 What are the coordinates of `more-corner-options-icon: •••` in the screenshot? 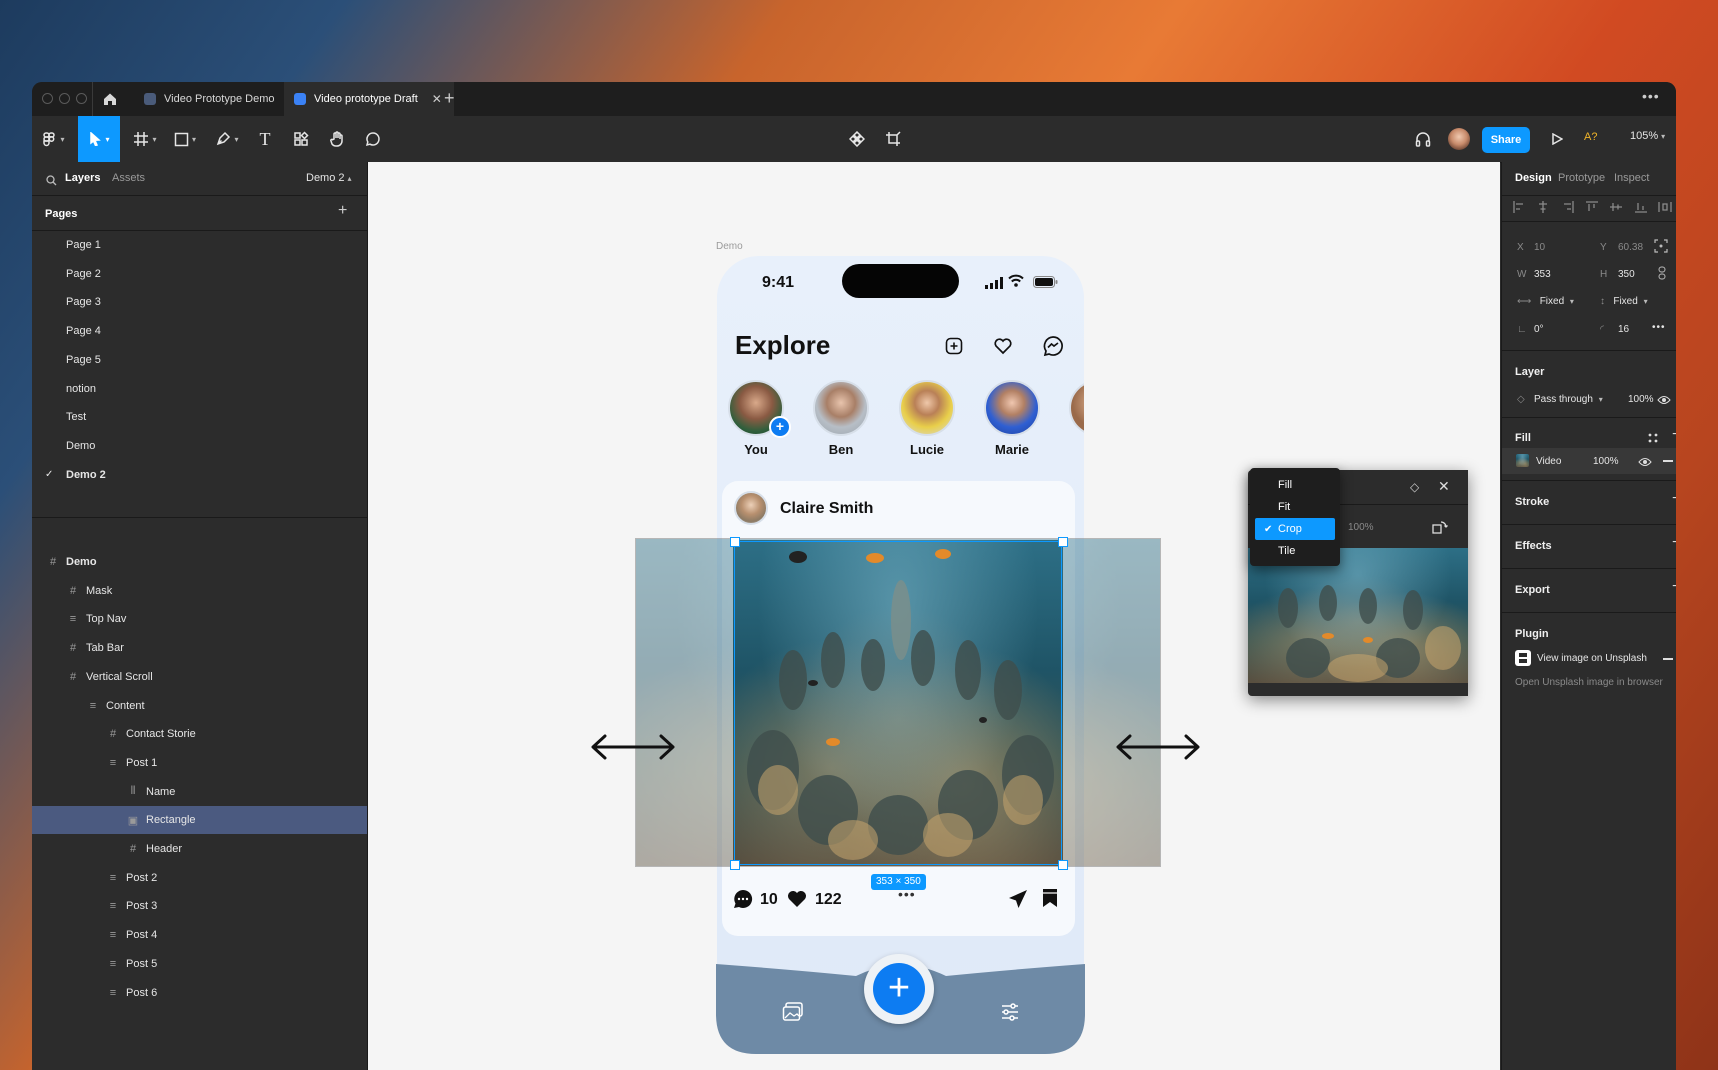 It's located at (1659, 327).